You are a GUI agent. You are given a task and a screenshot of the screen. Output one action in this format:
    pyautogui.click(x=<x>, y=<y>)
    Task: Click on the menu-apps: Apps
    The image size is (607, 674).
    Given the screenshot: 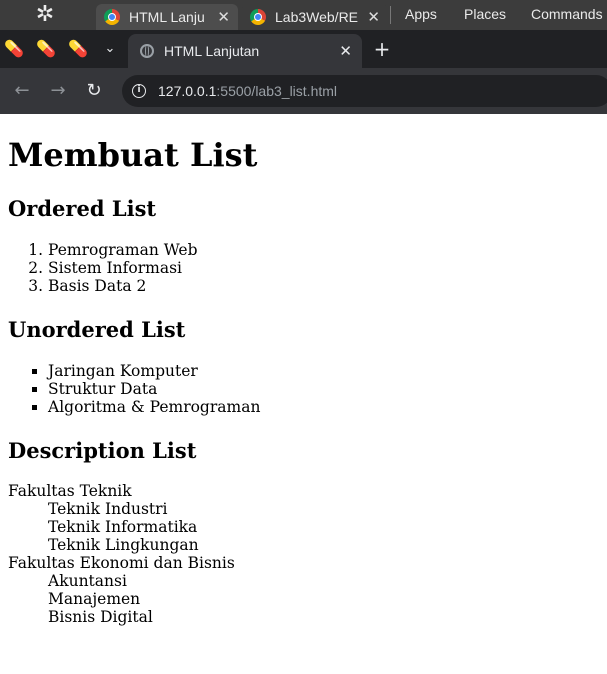 What is the action you would take?
    pyautogui.click(x=421, y=14)
    